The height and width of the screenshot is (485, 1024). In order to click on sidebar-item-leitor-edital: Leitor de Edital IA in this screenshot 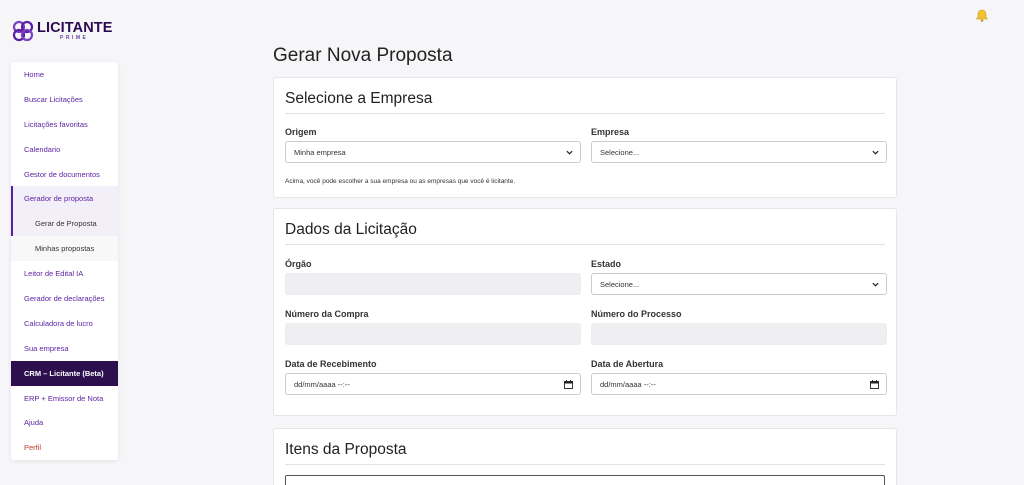, I will do `click(64, 273)`.